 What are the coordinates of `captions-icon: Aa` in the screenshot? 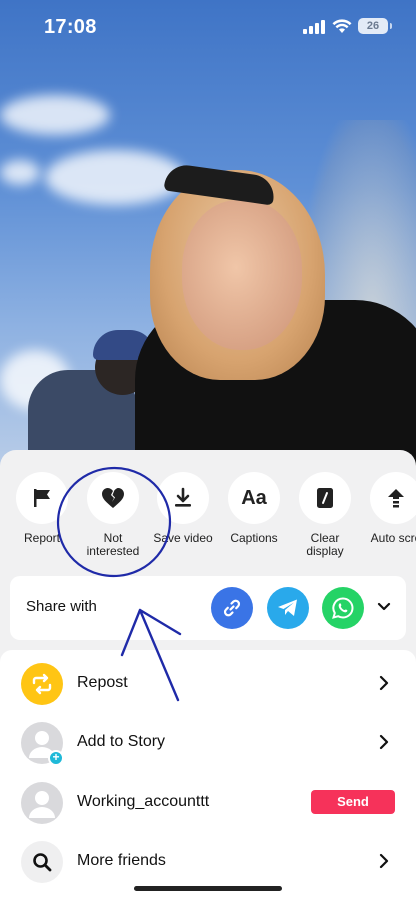 It's located at (254, 497).